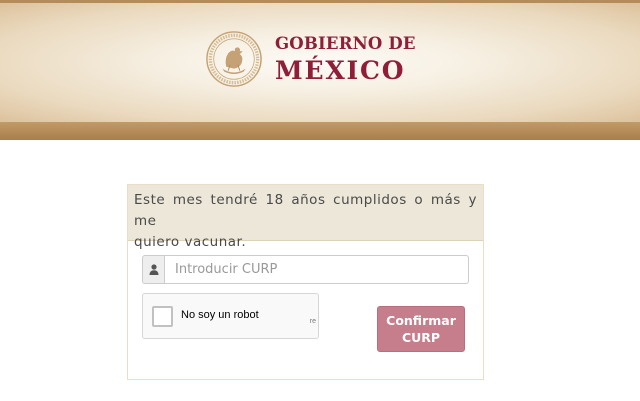 This screenshot has width=640, height=401. I want to click on recaptcha-widget: No soy un robot re, so click(230, 316).